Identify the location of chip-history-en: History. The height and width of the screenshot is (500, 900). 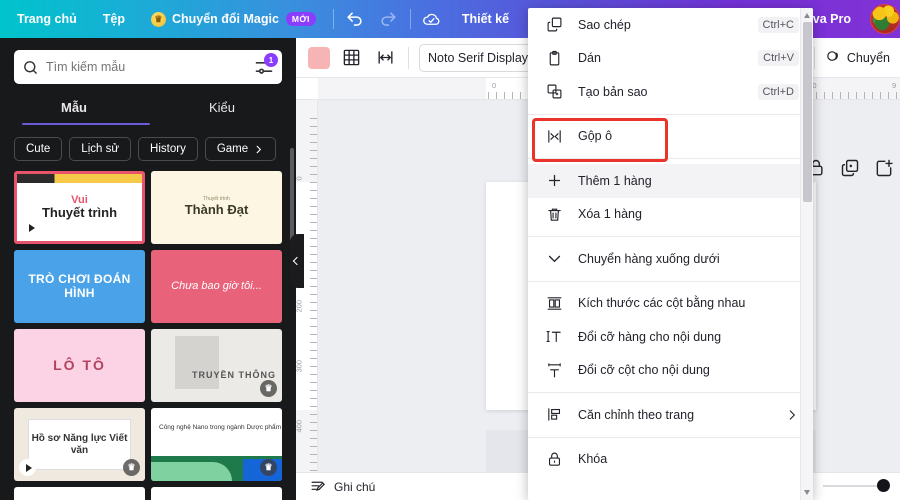
(168, 149).